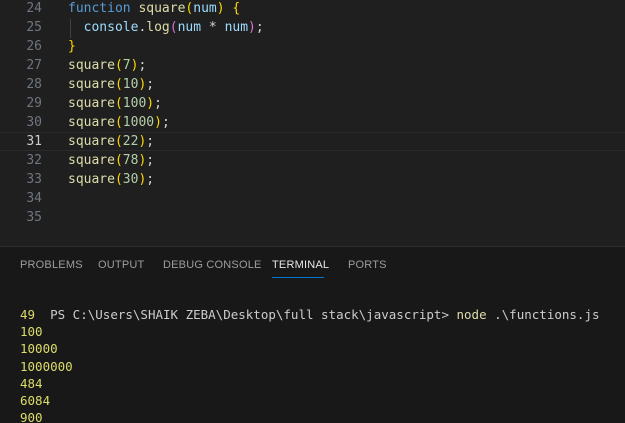  I want to click on code-token: 78, so click(130, 160).